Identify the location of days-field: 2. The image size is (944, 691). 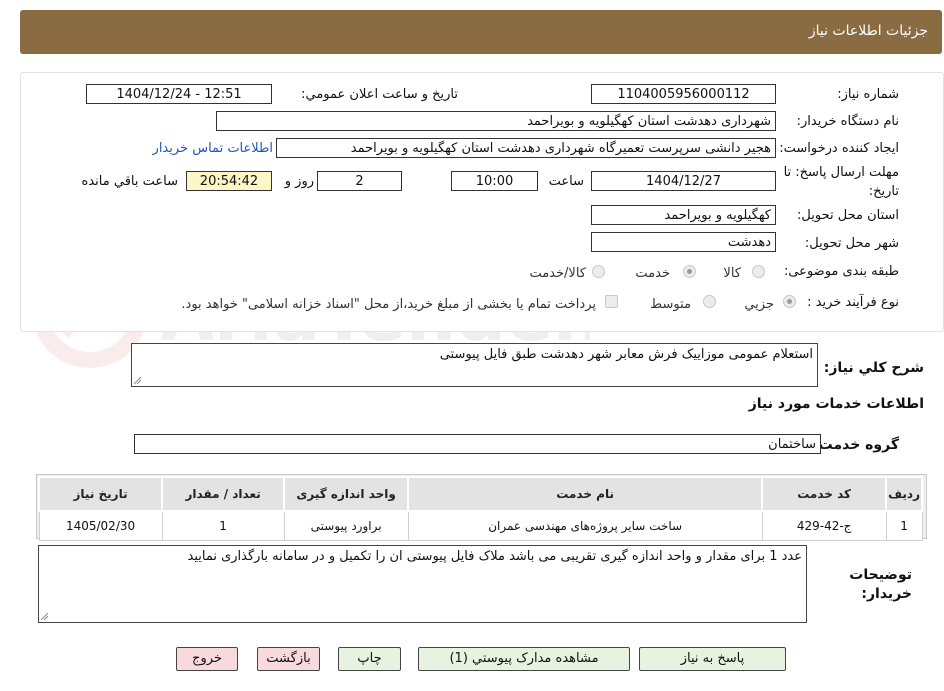
(359, 181).